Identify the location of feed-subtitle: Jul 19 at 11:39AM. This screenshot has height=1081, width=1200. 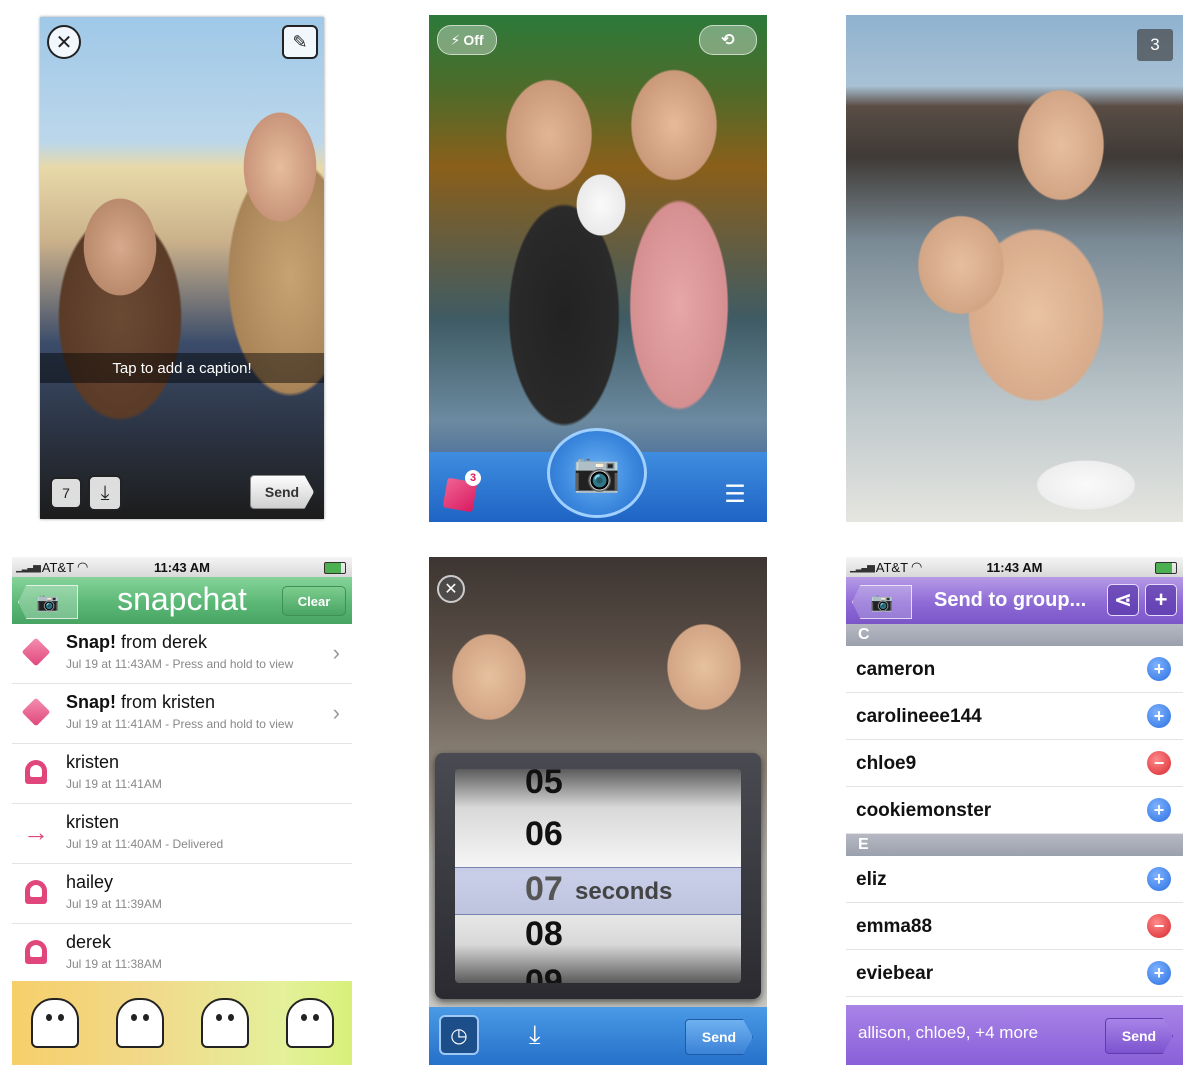
(114, 904).